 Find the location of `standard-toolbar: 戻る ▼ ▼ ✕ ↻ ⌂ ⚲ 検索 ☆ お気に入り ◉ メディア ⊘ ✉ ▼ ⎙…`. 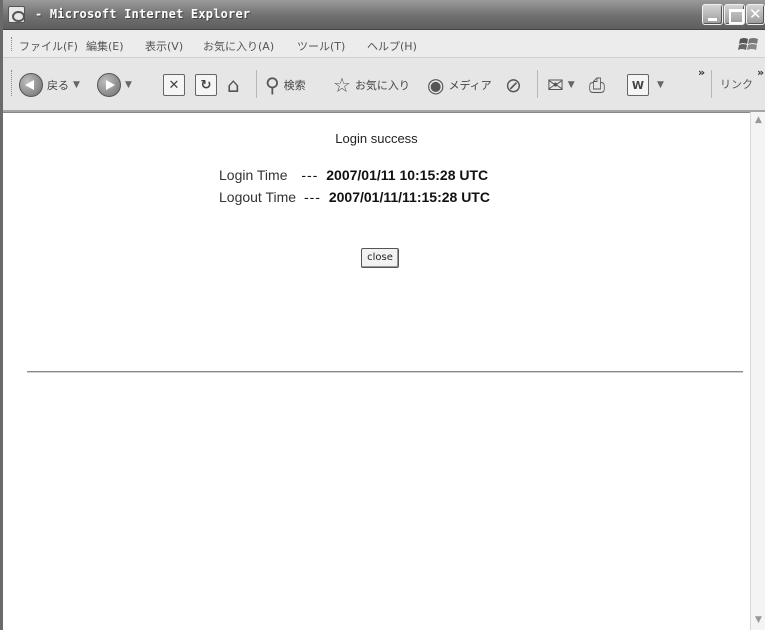

standard-toolbar: 戻る ▼ ▼ ✕ ↻ ⌂ ⚲ 検索 ☆ お気に入り ◉ メディア ⊘ ✉ ▼ ⎙… is located at coordinates (384, 85).